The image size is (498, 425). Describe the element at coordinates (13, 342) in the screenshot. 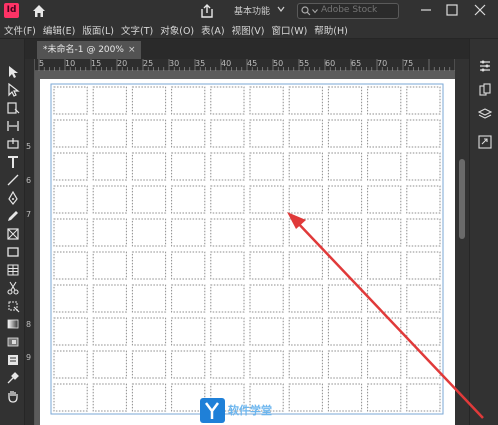

I see `gradient-feather-tool-icon` at that location.